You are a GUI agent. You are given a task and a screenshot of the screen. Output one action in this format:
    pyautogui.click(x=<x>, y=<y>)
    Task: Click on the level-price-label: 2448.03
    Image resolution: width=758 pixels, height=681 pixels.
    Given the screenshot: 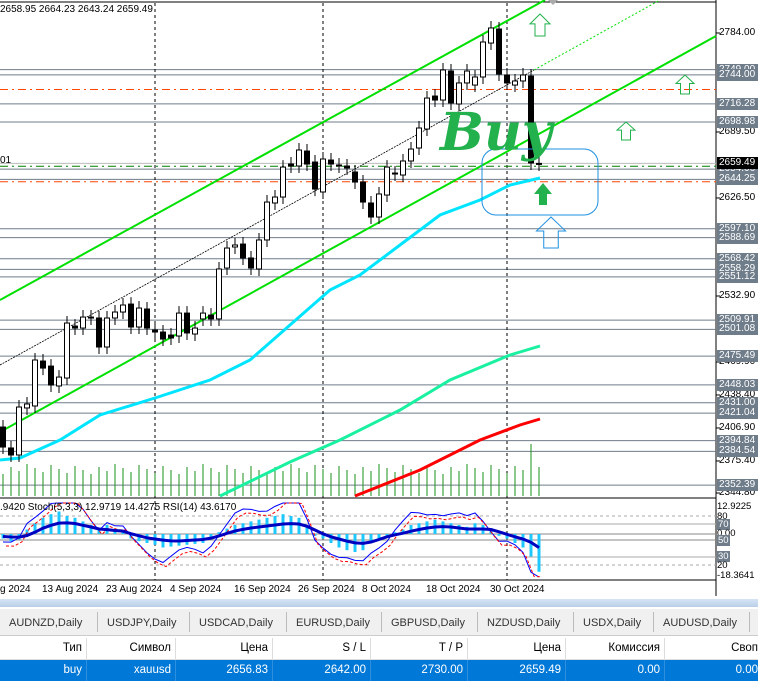 What is the action you would take?
    pyautogui.click(x=737, y=384)
    